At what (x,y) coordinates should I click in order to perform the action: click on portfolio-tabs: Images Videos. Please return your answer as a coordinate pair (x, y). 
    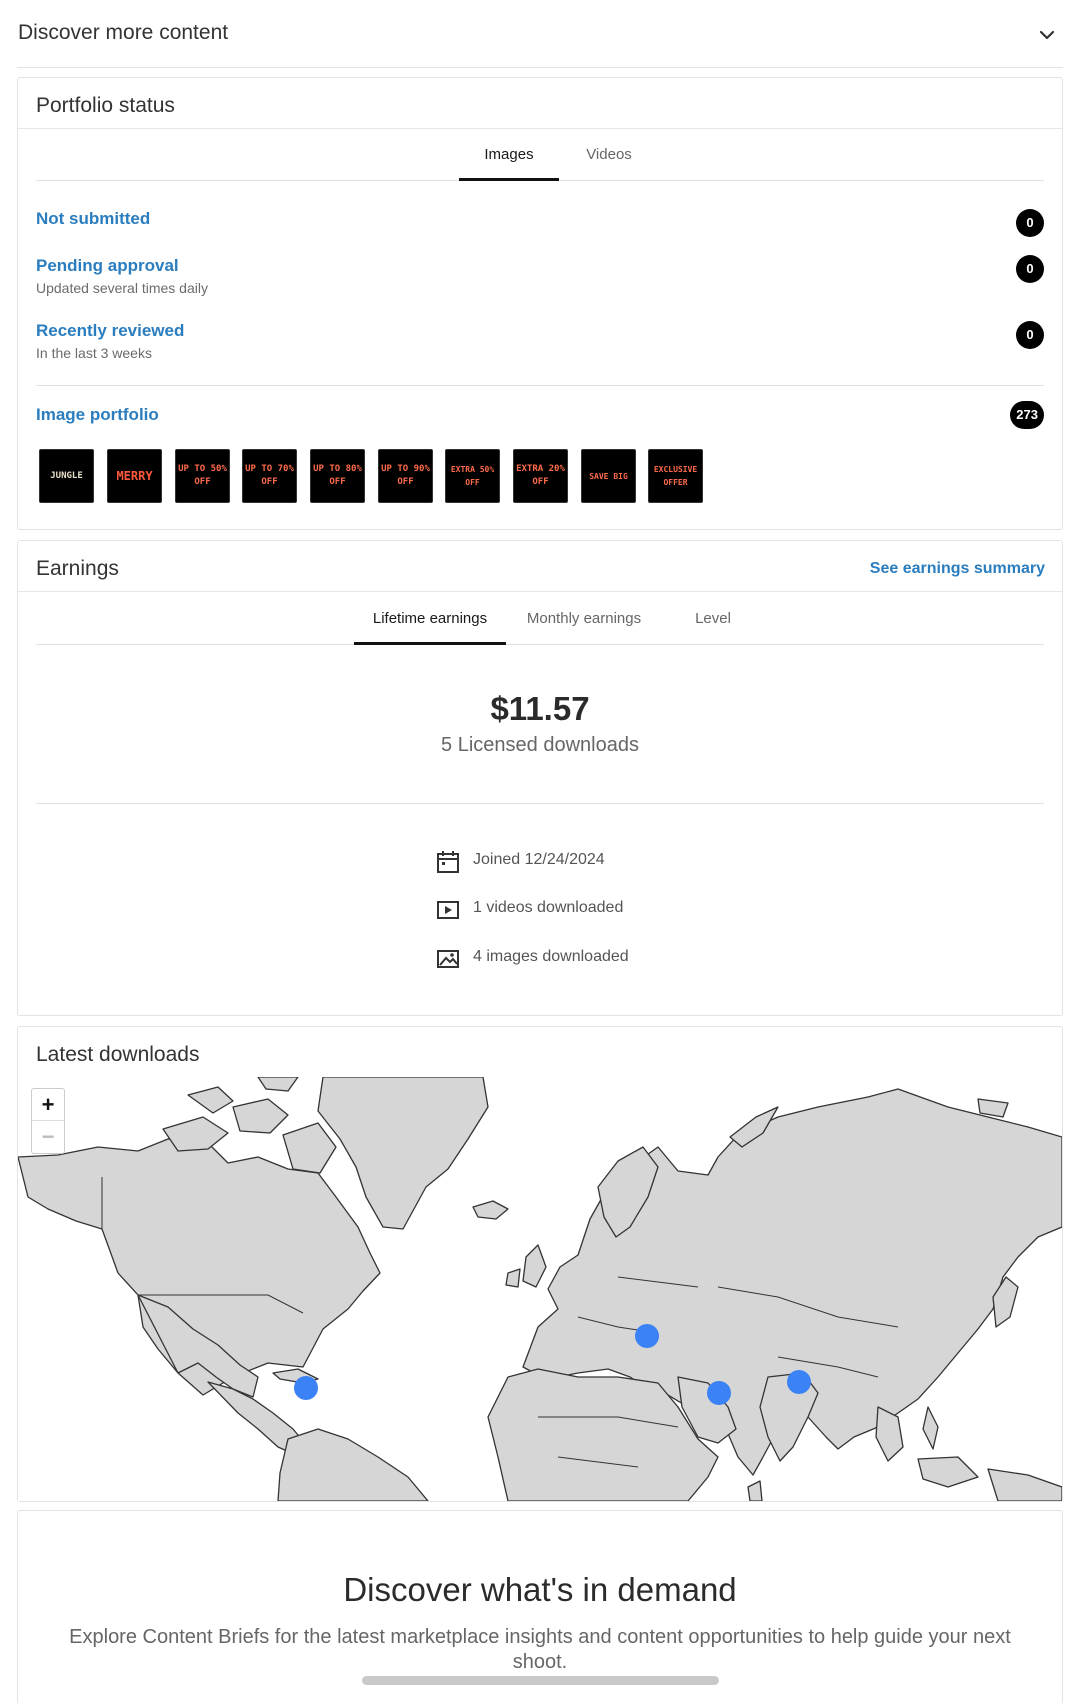
    Looking at the image, I should click on (540, 155).